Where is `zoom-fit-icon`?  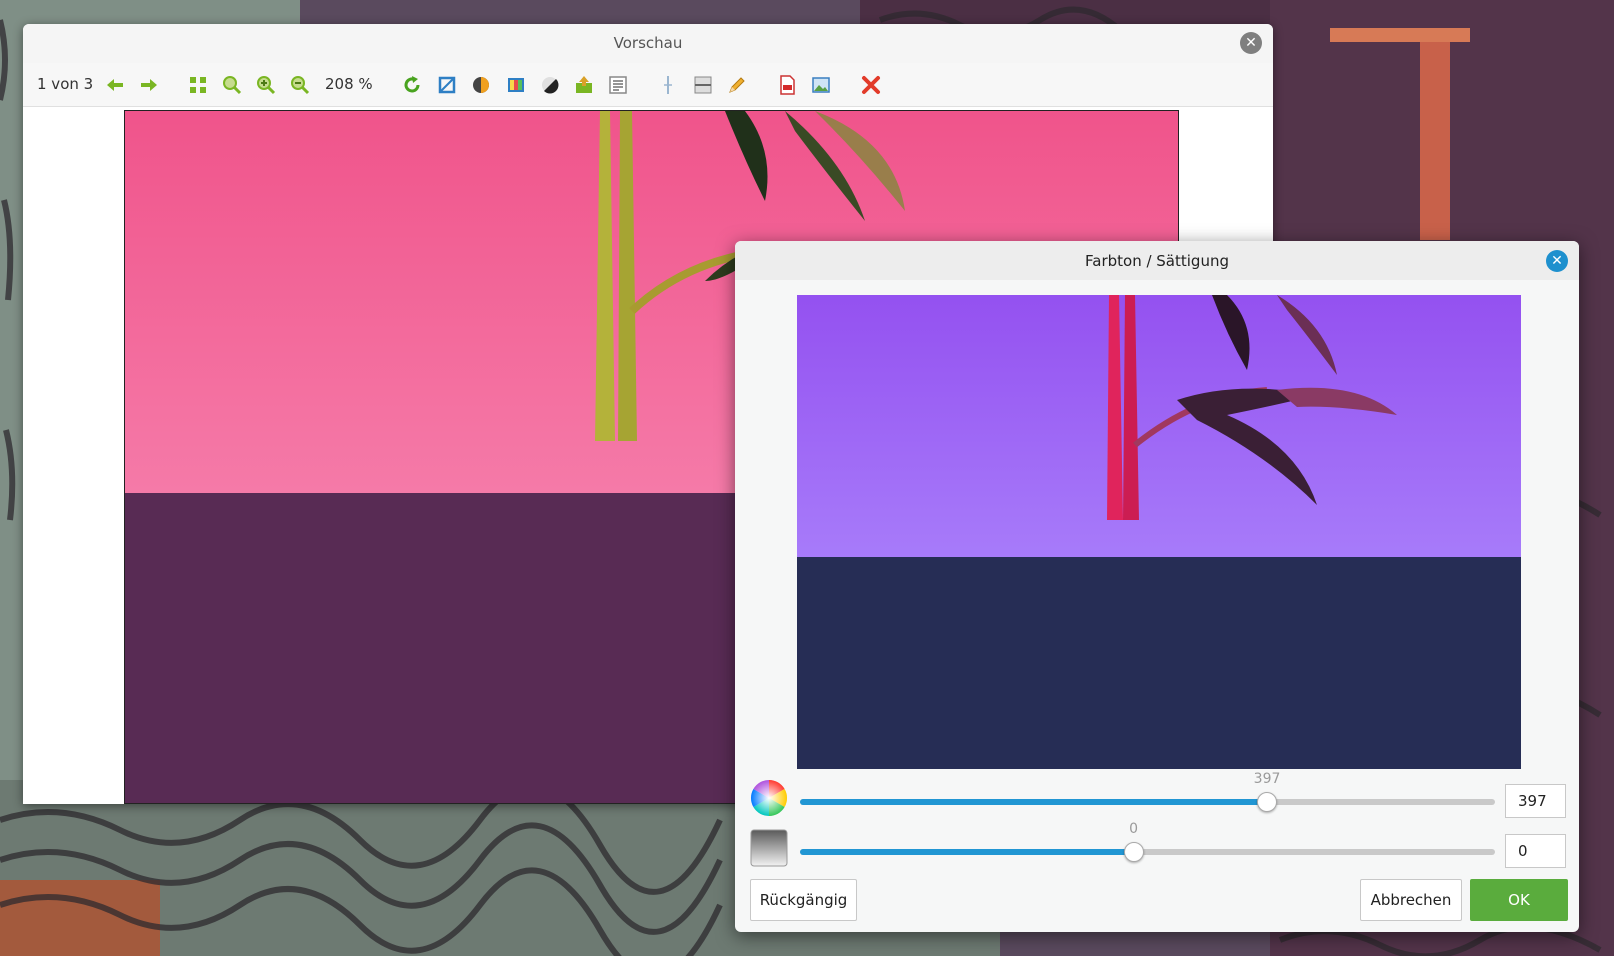 zoom-fit-icon is located at coordinates (232, 85).